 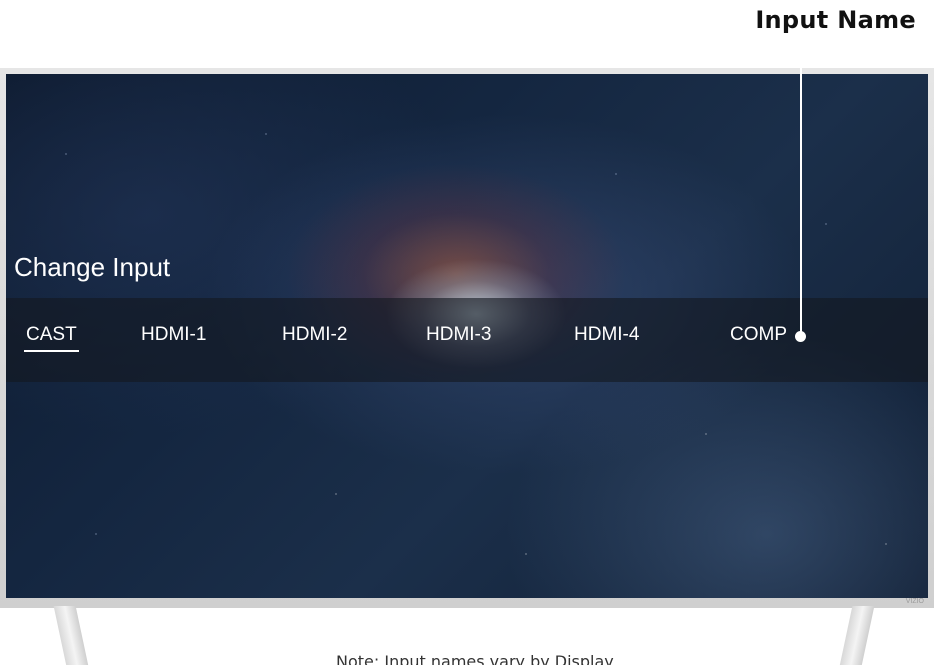 What do you see at coordinates (314, 335) in the screenshot?
I see `input-option-hdmi-2: HDMI-2` at bounding box center [314, 335].